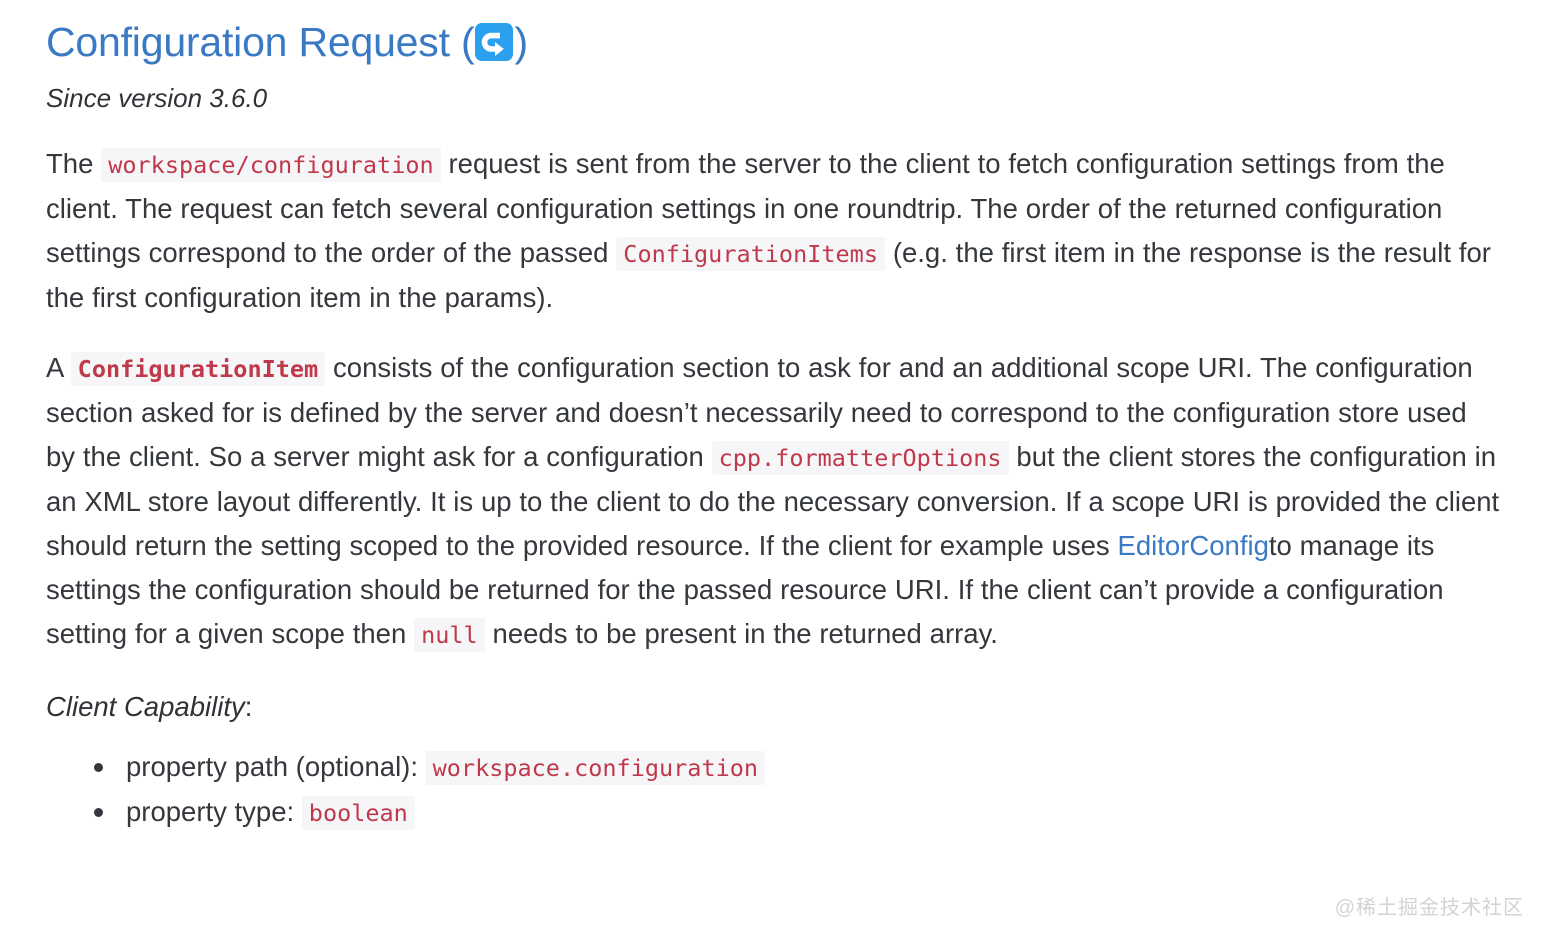 The width and height of the screenshot is (1546, 942). What do you see at coordinates (70, 164) in the screenshot?
I see `paragraph-1-text-1: The` at bounding box center [70, 164].